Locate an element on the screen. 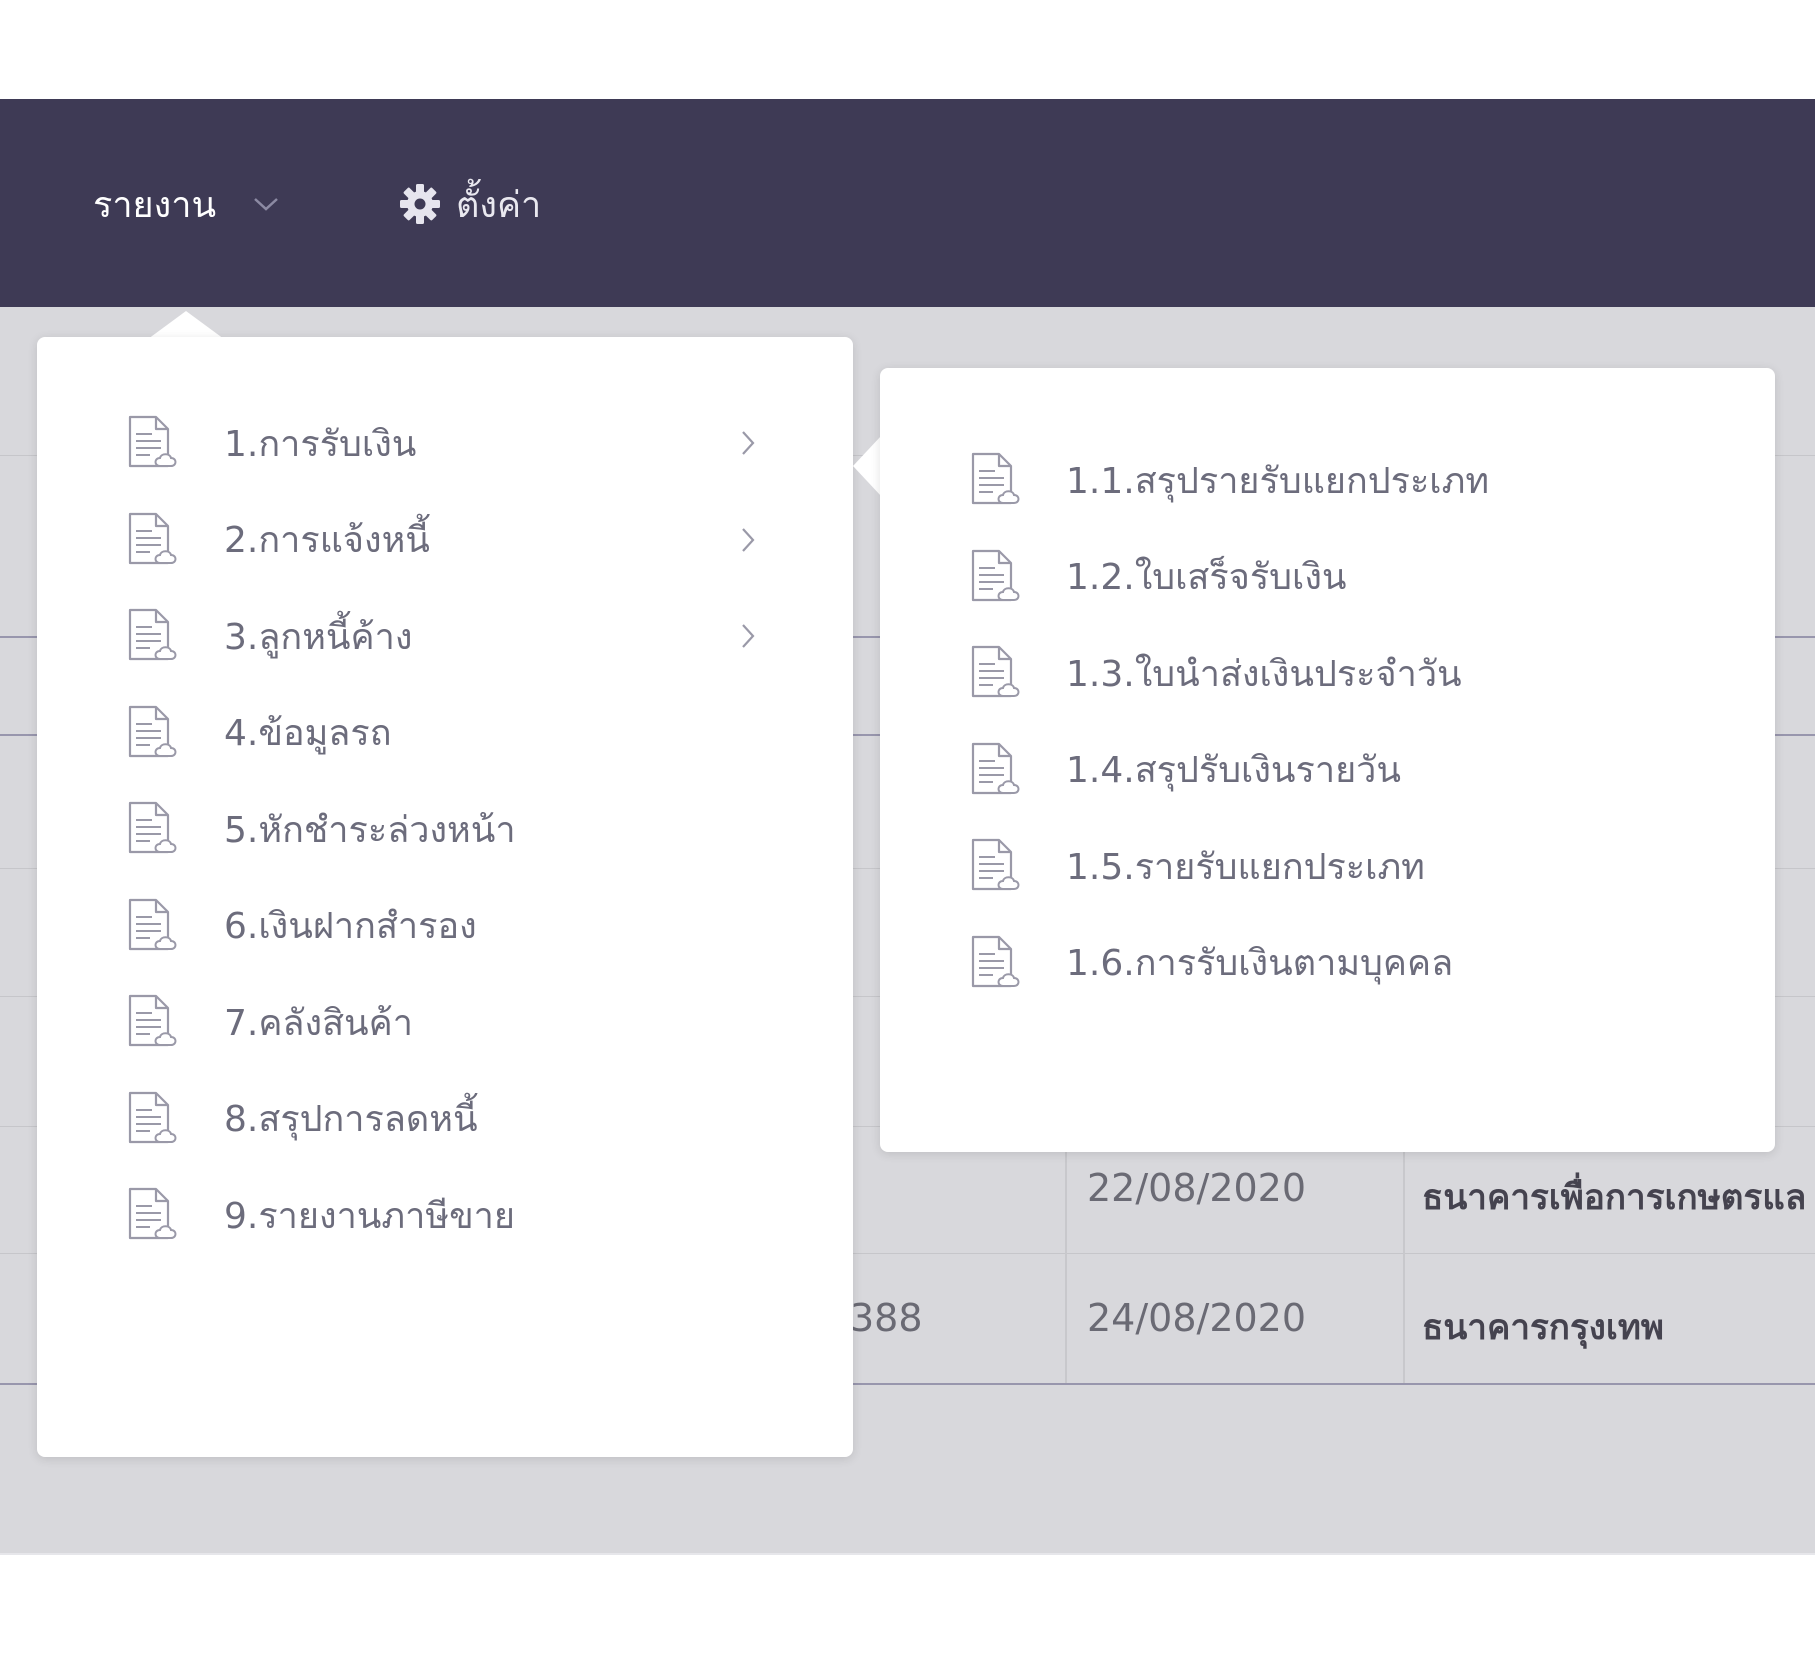  report-menu-item: 9.รายงานภาษีขาย is located at coordinates (445, 1215).